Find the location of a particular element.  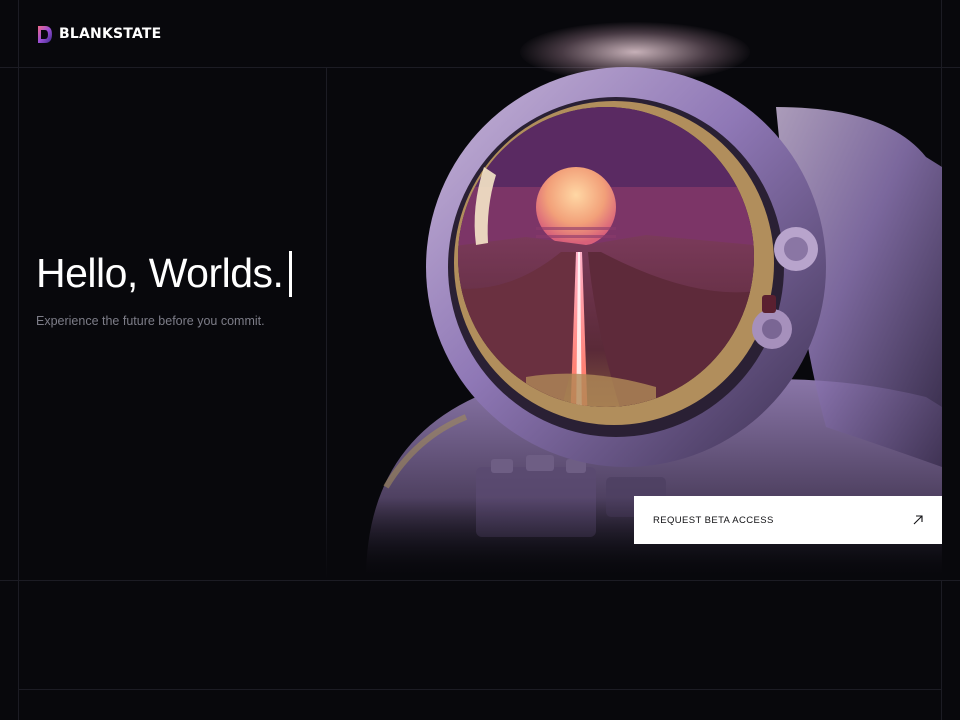

lower-divider is located at coordinates (480, 689).